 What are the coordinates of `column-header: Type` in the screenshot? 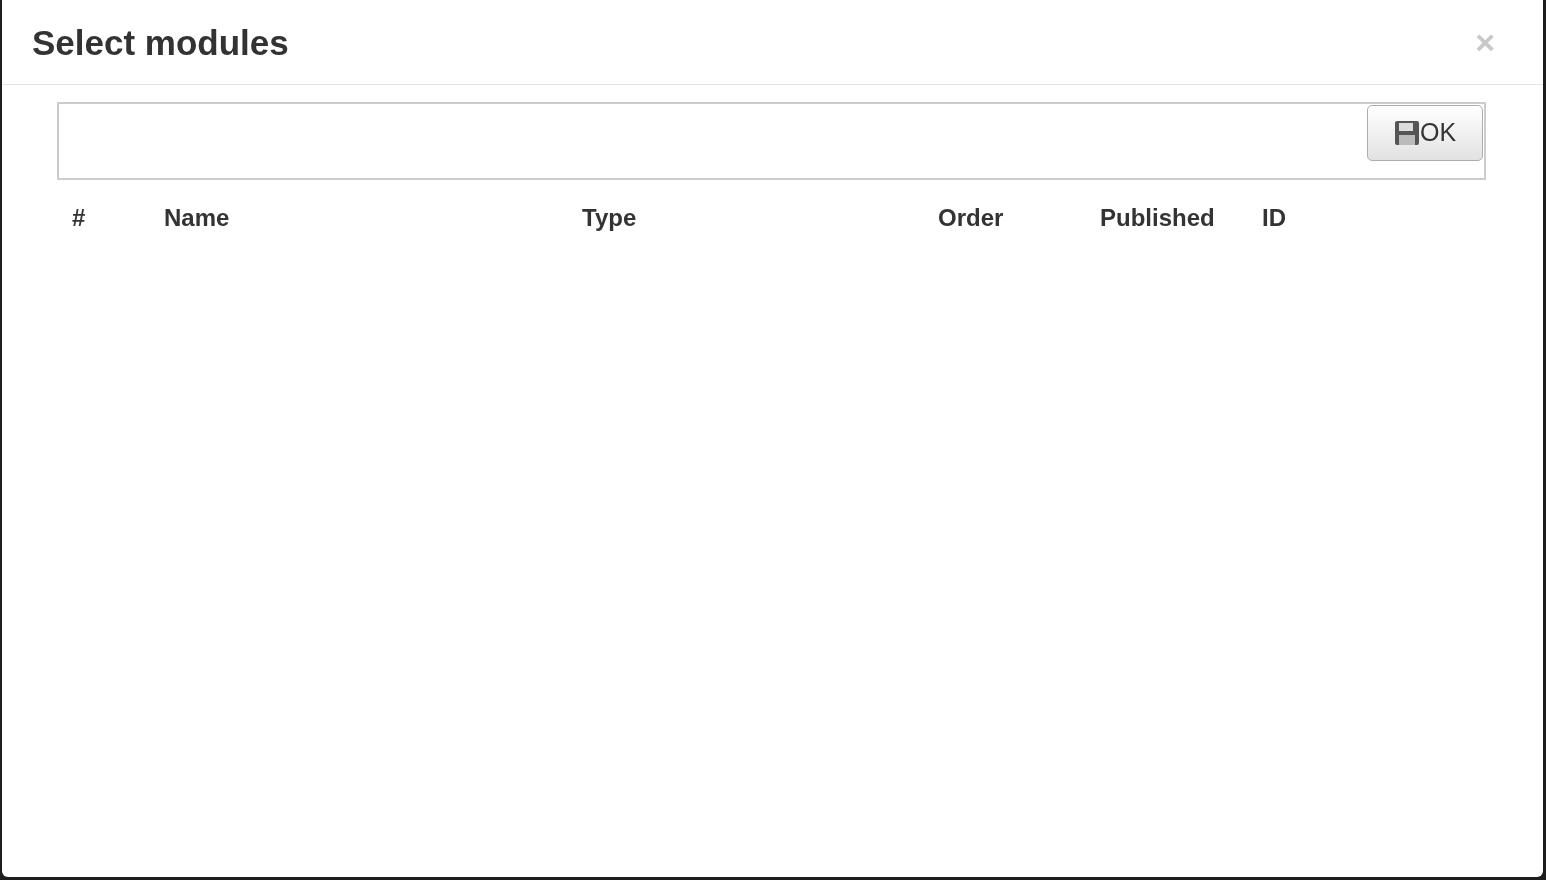 It's located at (609, 217).